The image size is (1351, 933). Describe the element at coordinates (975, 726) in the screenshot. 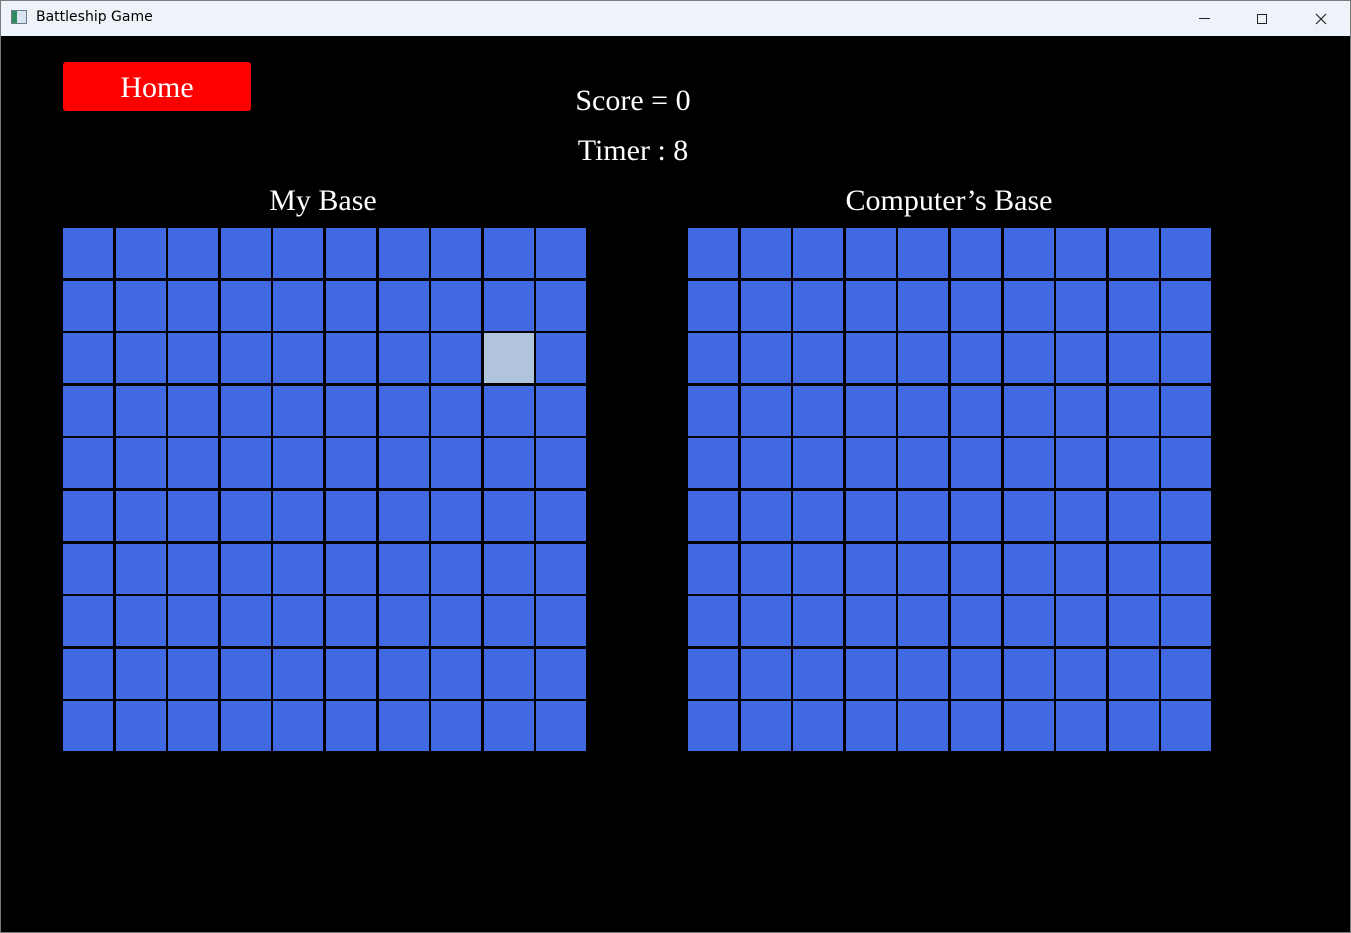

I see `computer-base-cell-r10-c6` at that location.